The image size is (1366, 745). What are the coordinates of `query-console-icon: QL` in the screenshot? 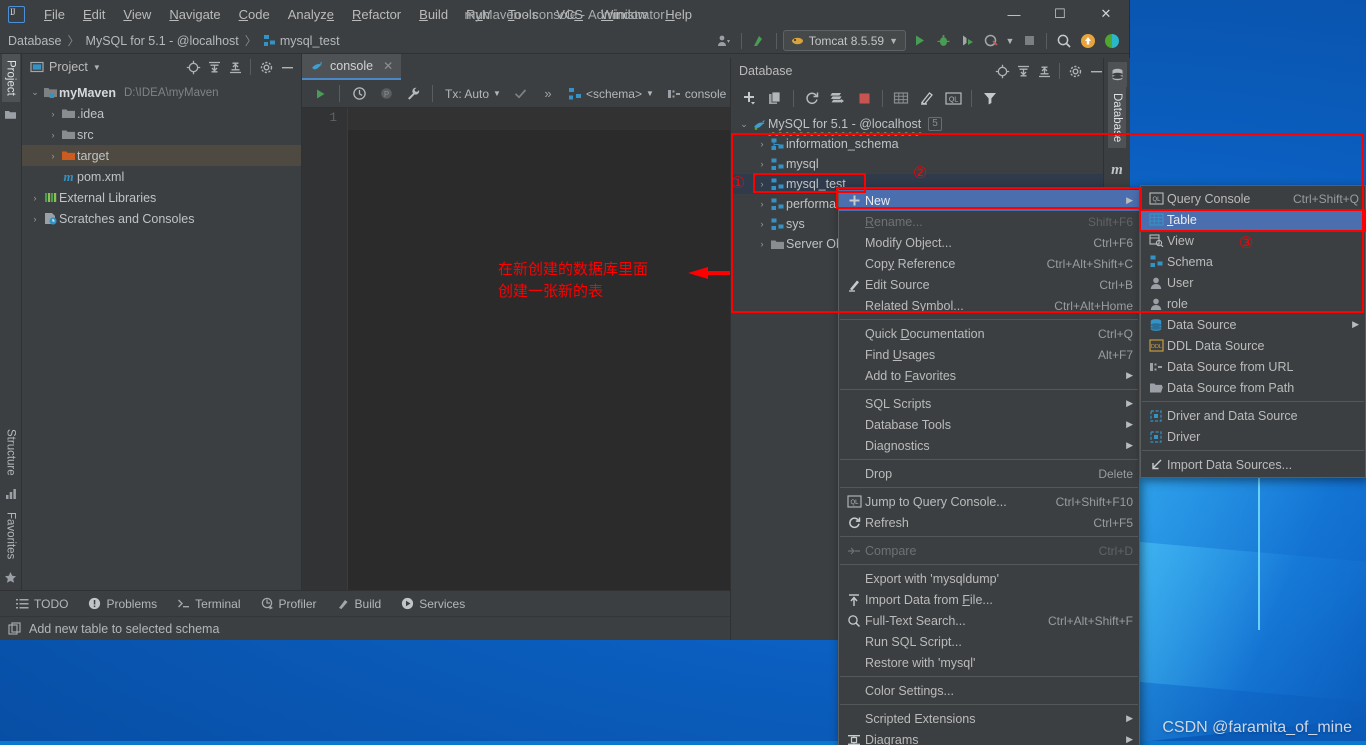 It's located at (953, 98).